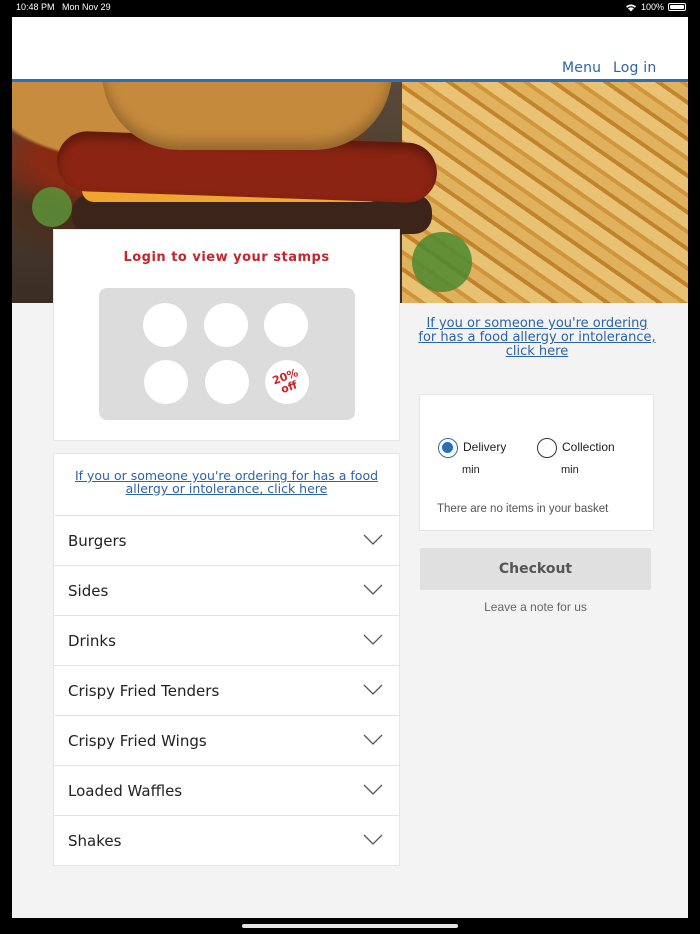 The width and height of the screenshot is (700, 934). I want to click on category-label: Loaded Waffles, so click(125, 790).